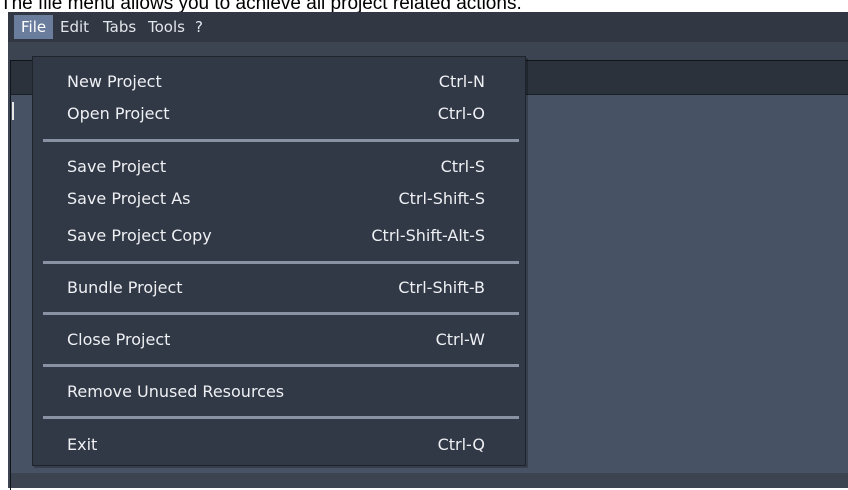  I want to click on menu-item-shortcut: Ctrl-Q, so click(461, 444).